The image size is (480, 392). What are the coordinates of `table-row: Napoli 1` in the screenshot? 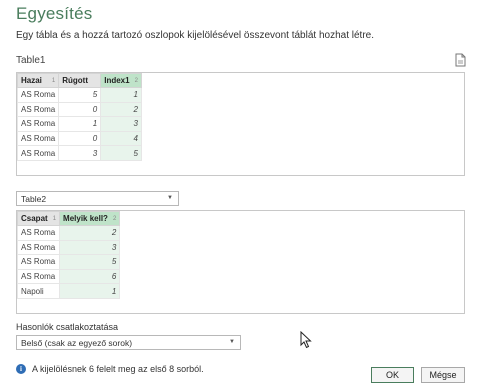 It's located at (68, 291).